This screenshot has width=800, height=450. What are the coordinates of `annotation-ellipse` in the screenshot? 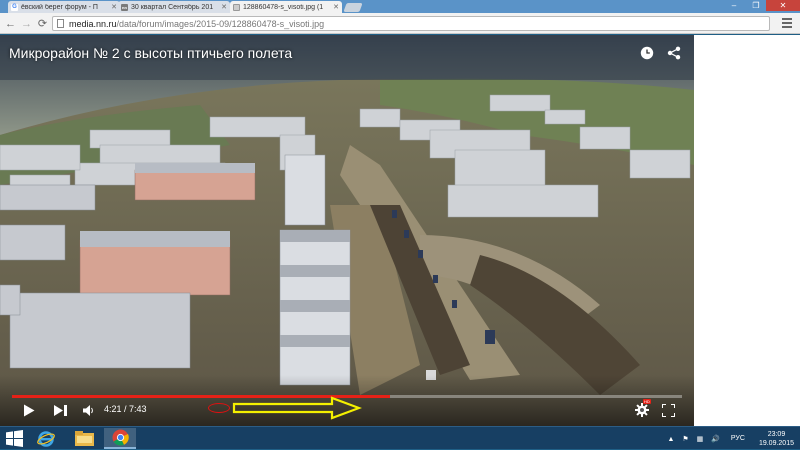 It's located at (219, 408).